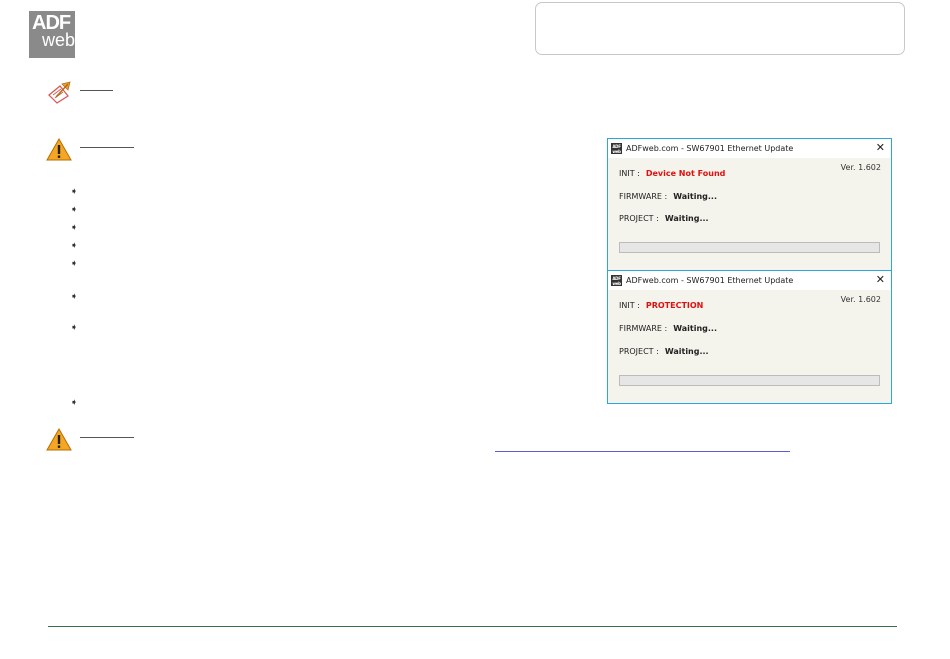 The height and width of the screenshot is (659, 950). I want to click on init-status: Device Not Found, so click(685, 173).